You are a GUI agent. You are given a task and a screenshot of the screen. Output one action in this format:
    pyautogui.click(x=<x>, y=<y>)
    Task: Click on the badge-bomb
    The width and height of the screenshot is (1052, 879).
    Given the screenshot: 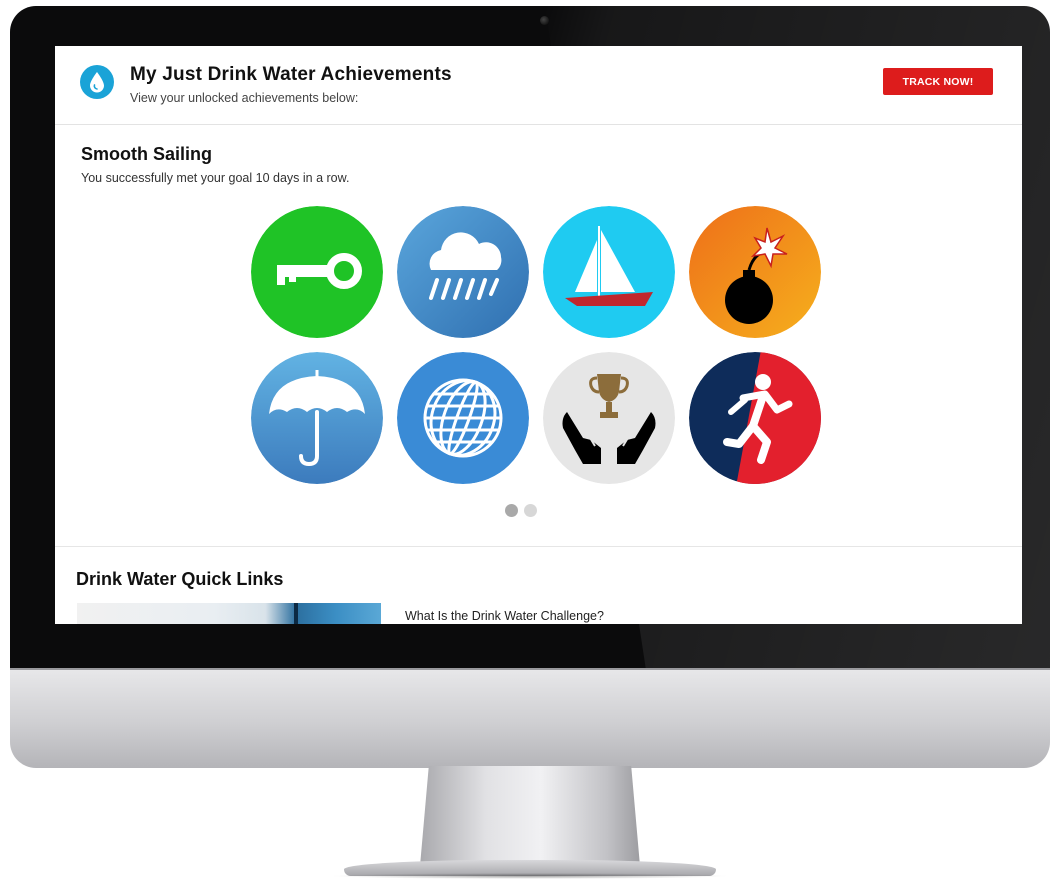 What is the action you would take?
    pyautogui.click(x=755, y=272)
    